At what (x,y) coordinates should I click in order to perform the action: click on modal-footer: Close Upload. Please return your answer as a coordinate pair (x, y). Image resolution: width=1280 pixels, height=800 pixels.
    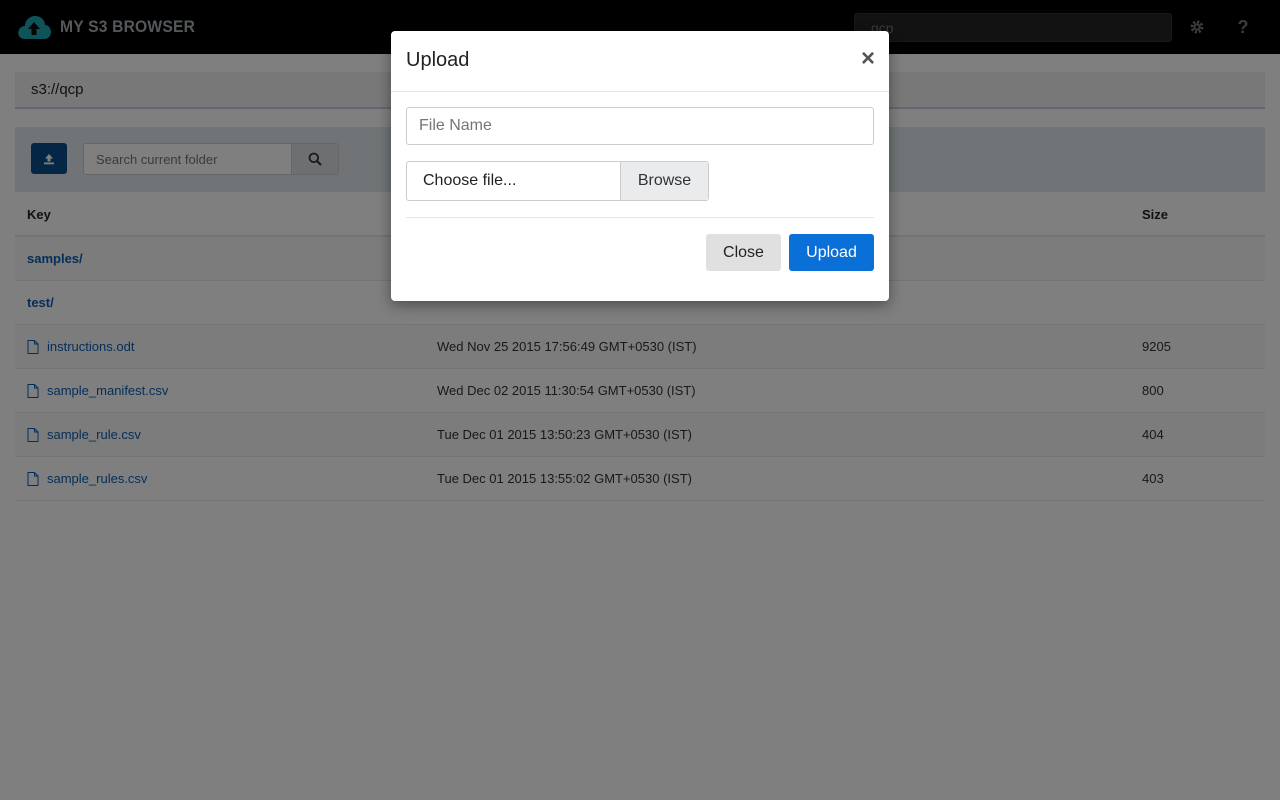
    Looking at the image, I should click on (640, 259).